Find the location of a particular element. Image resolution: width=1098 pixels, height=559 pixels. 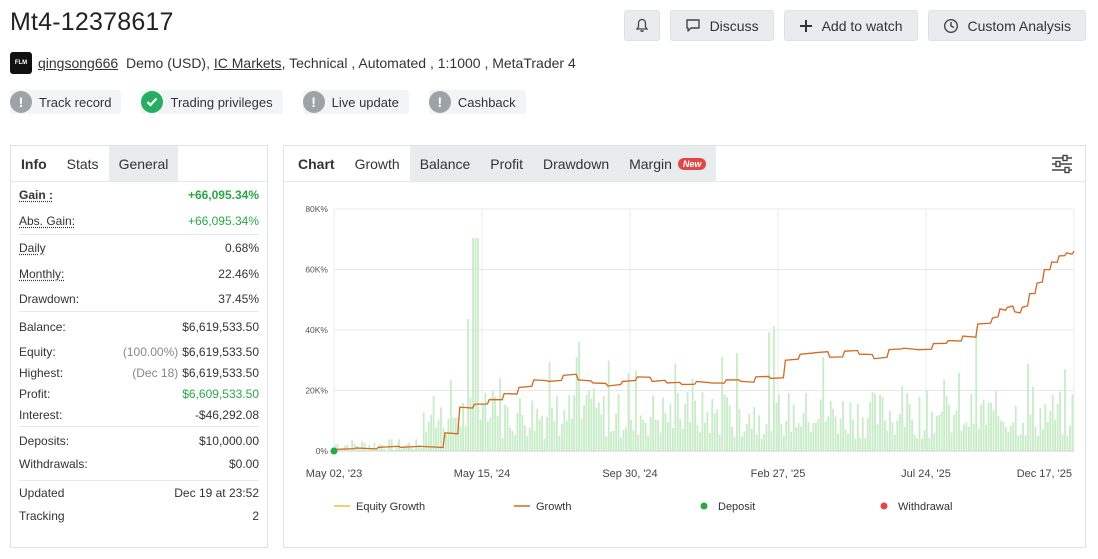

stat-highest: Highest: (Dec 18) $6,619,533.50 is located at coordinates (139, 372).